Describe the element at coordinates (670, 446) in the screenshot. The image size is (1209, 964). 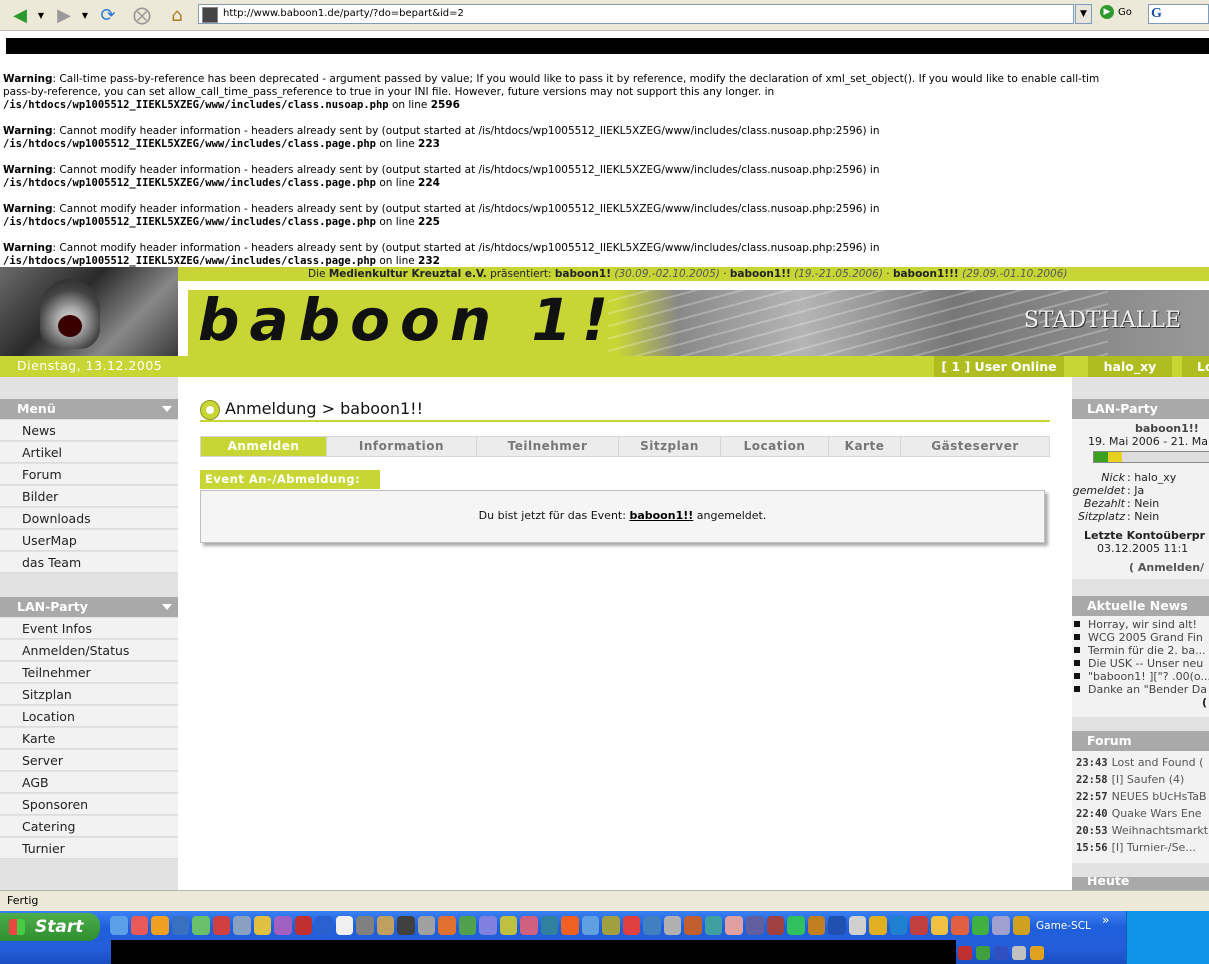
I see `tab-sitzplan: Sitzplan` at that location.